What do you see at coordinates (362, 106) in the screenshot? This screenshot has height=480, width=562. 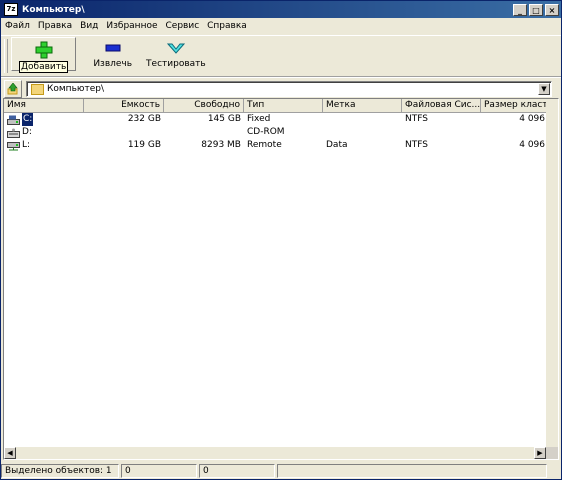 I see `column-label: Метка` at bounding box center [362, 106].